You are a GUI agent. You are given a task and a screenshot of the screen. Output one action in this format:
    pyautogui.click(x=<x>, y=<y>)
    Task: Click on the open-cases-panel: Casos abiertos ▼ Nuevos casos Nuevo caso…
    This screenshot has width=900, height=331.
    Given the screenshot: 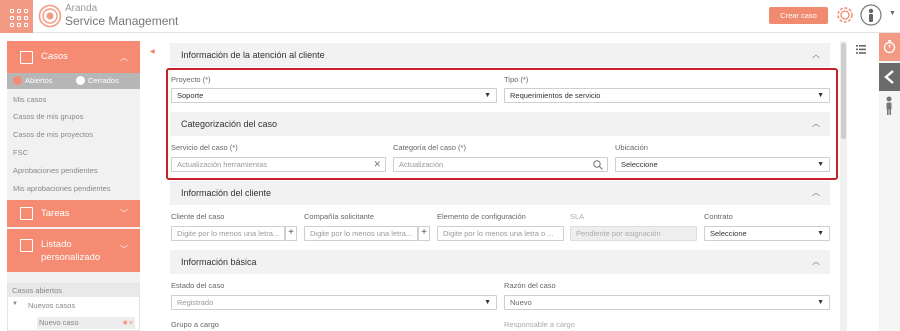 What is the action you would take?
    pyautogui.click(x=73, y=307)
    